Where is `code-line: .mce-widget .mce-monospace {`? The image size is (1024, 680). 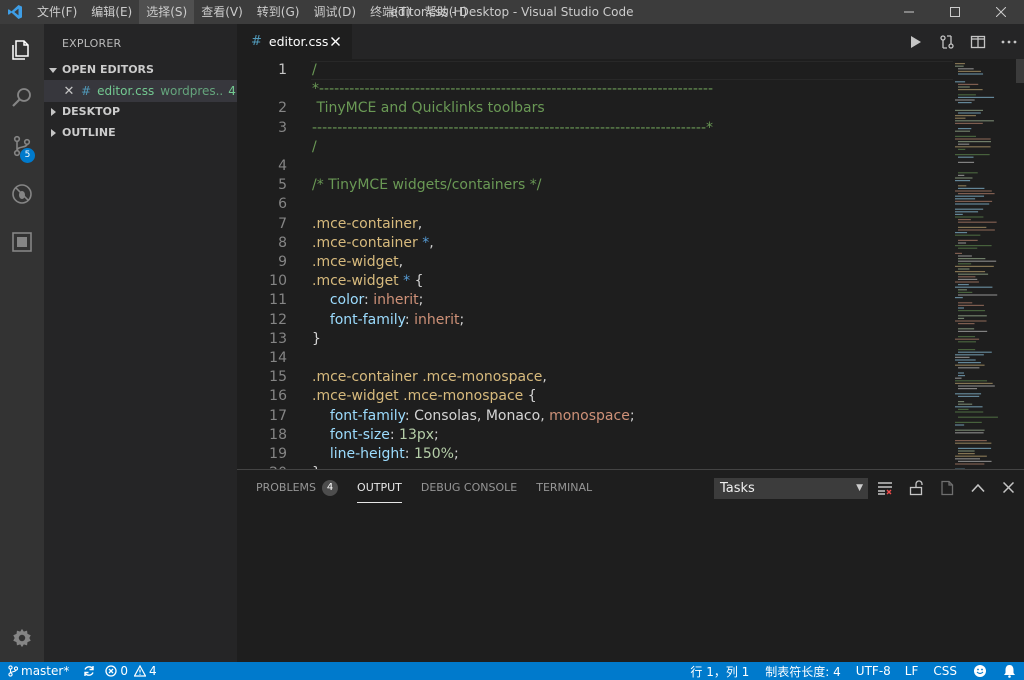
code-line: .mce-widget .mce-monospace { is located at coordinates (424, 396).